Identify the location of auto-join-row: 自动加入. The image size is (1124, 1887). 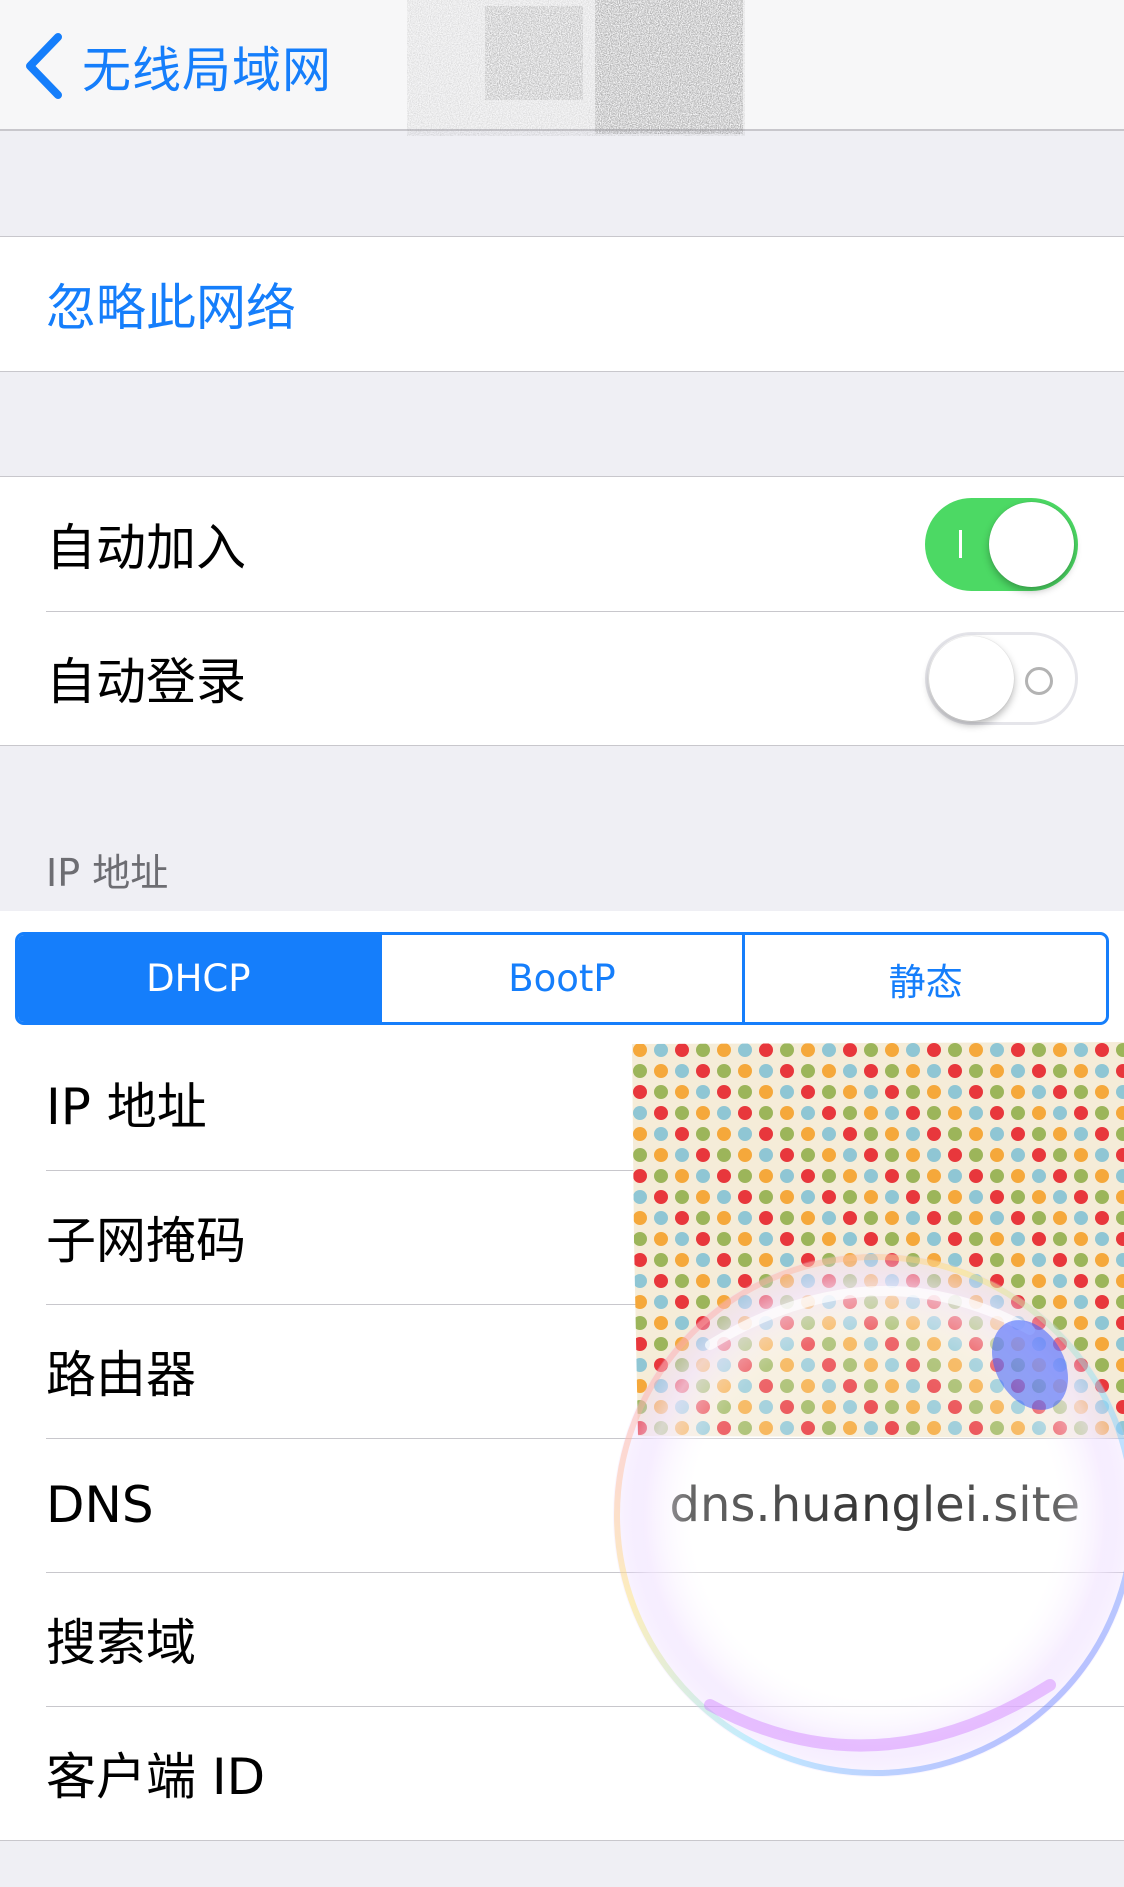
(562, 544).